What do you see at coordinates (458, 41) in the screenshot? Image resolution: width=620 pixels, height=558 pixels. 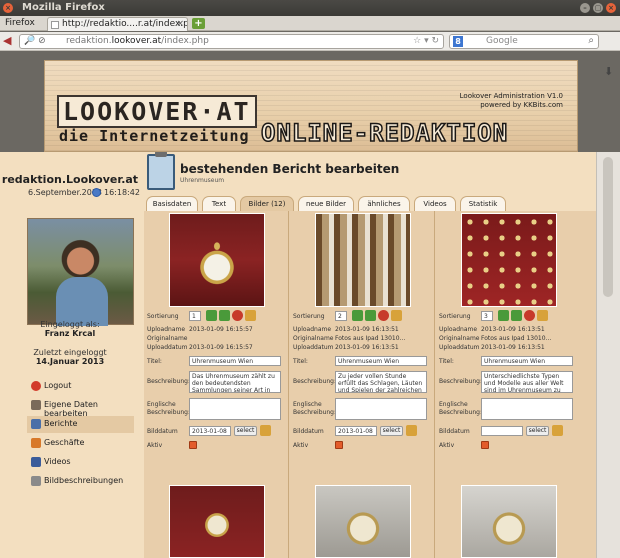 I see `search-engine-icon: 8` at bounding box center [458, 41].